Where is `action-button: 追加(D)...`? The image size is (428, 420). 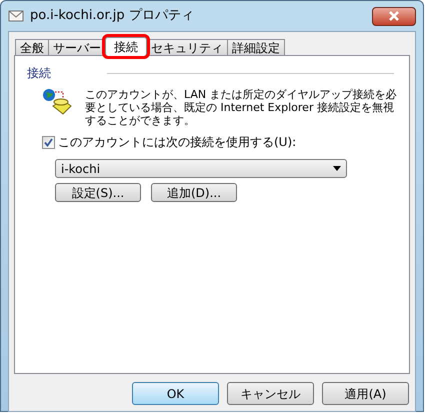 action-button: 追加(D)... is located at coordinates (194, 192).